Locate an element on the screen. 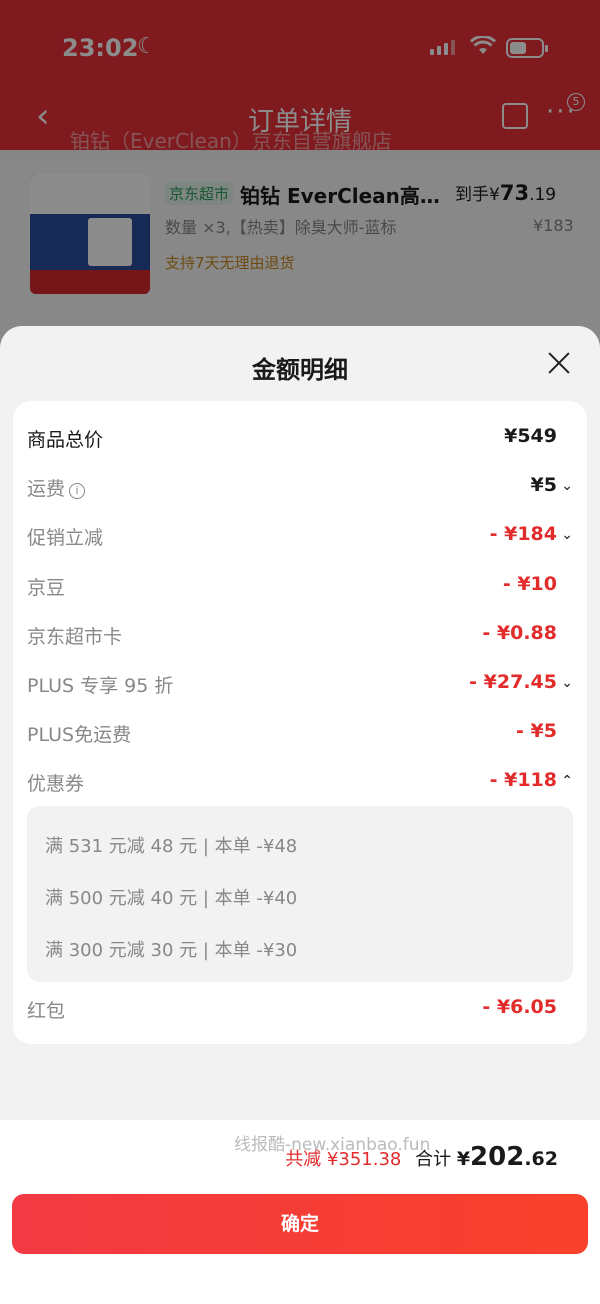 The image size is (600, 1304). row-value: ¥5 is located at coordinates (543, 485).